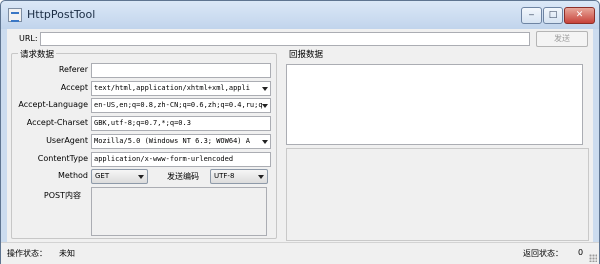 This screenshot has width=600, height=264. What do you see at coordinates (73, 69) in the screenshot?
I see `referer-label: Referer` at bounding box center [73, 69].